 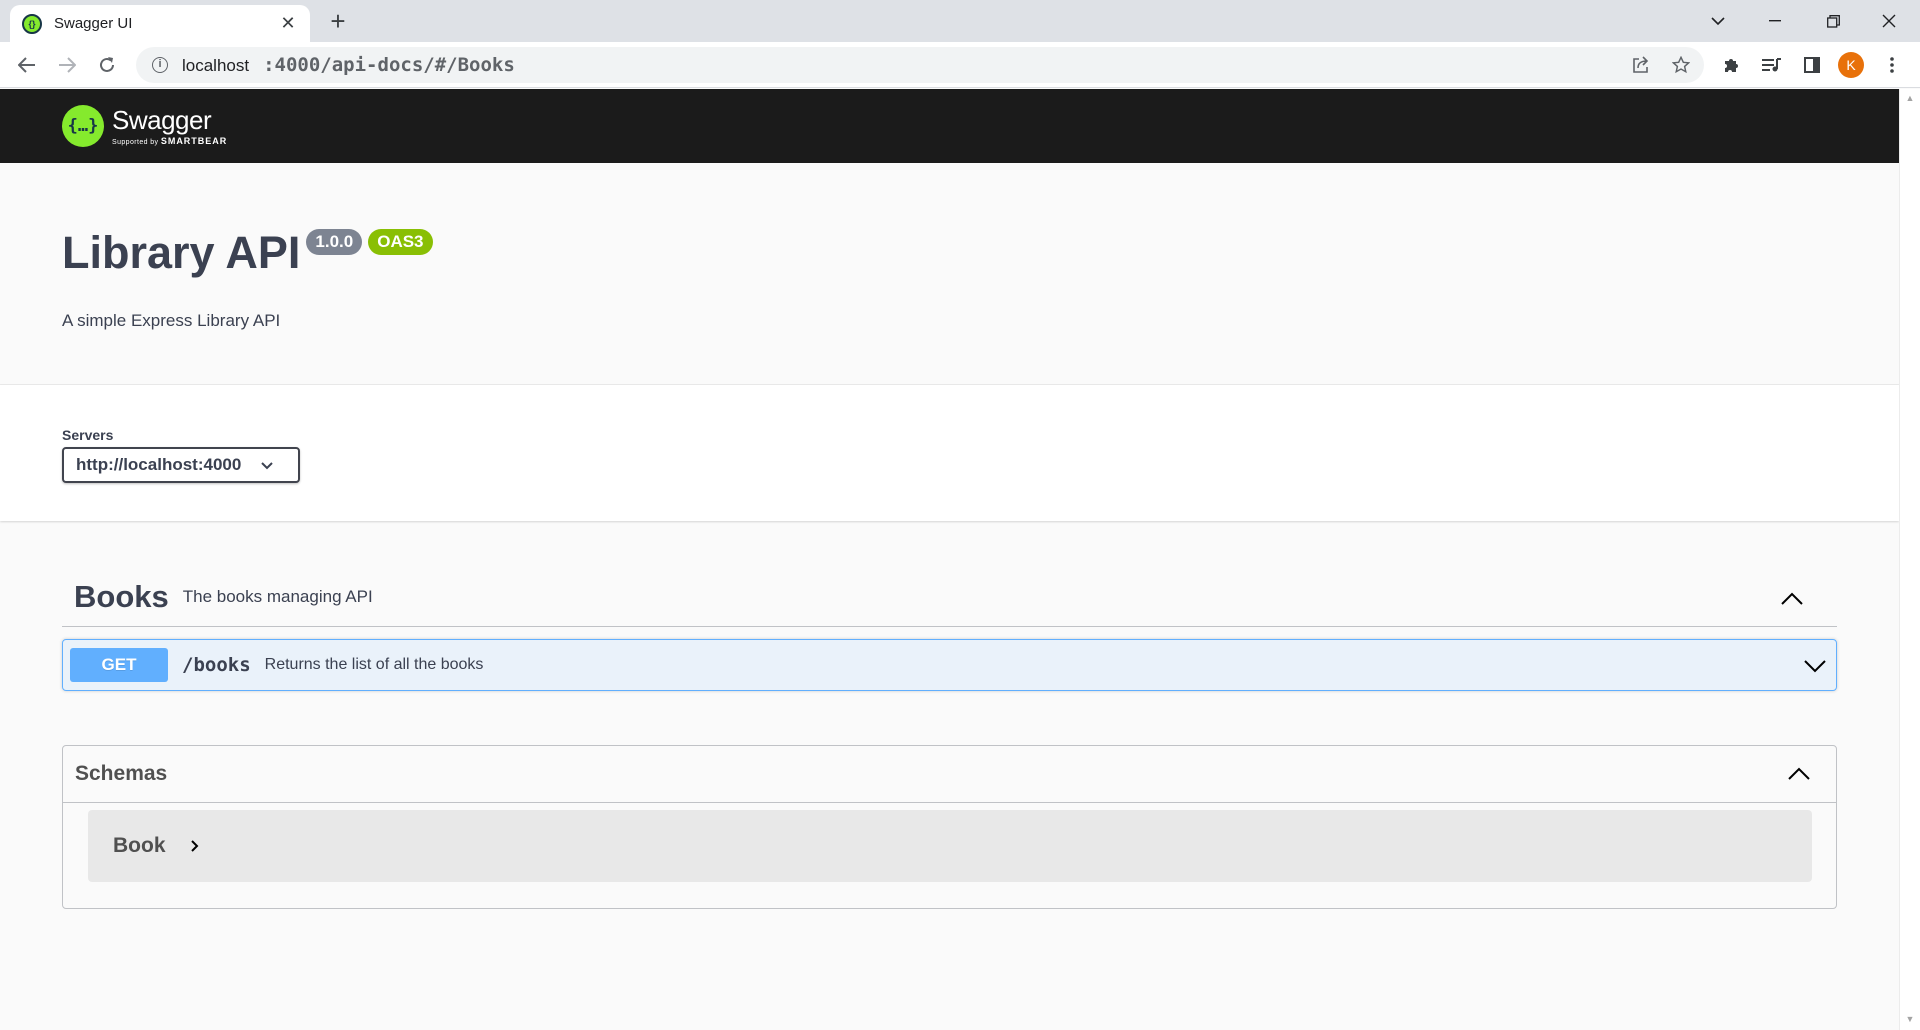 I want to click on browser-tabstrip: {} Swagger UI ✕ +, so click(x=960, y=21).